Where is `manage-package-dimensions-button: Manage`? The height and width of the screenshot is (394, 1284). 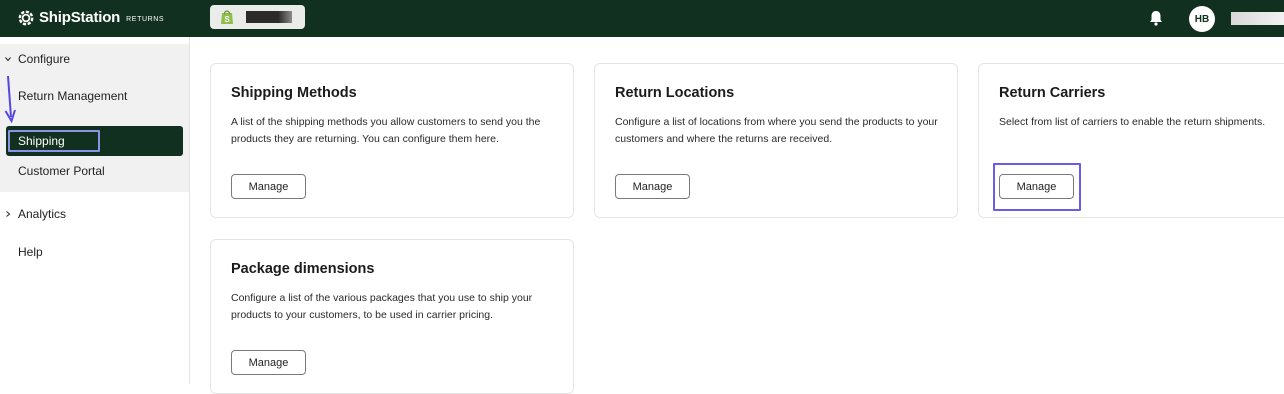 manage-package-dimensions-button: Manage is located at coordinates (268, 362).